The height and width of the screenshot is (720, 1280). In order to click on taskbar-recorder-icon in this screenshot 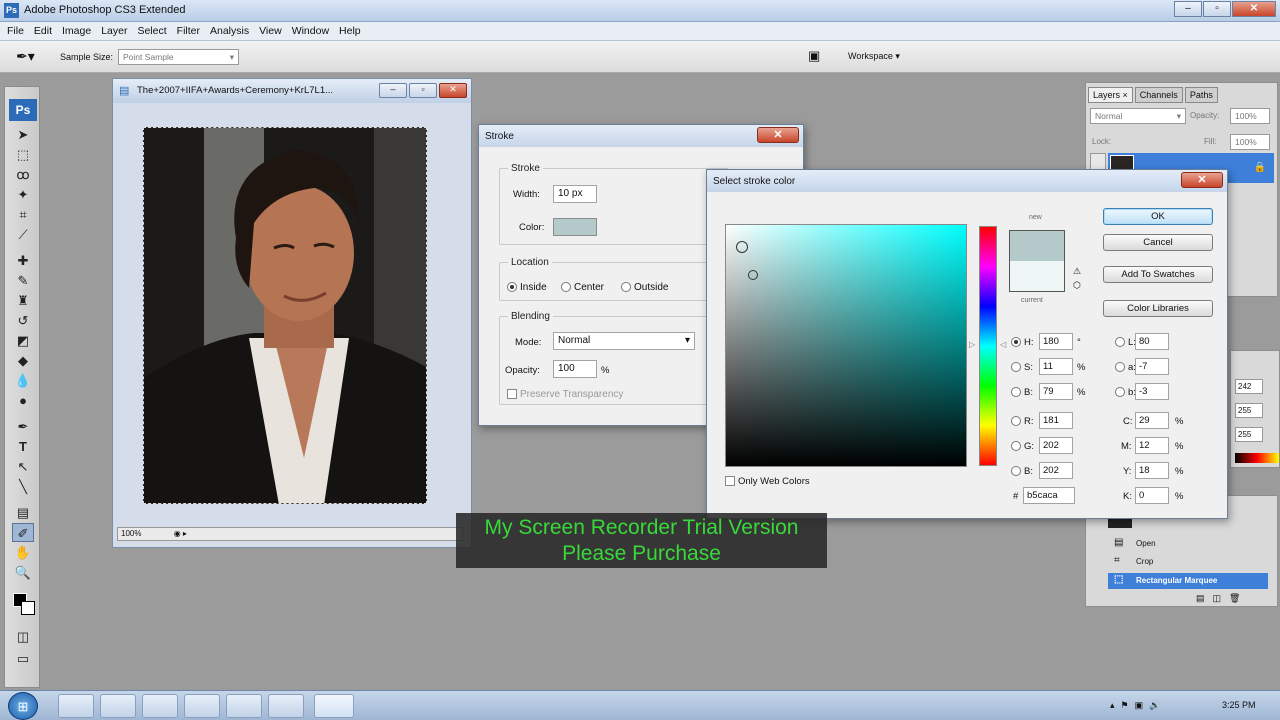, I will do `click(286, 706)`.